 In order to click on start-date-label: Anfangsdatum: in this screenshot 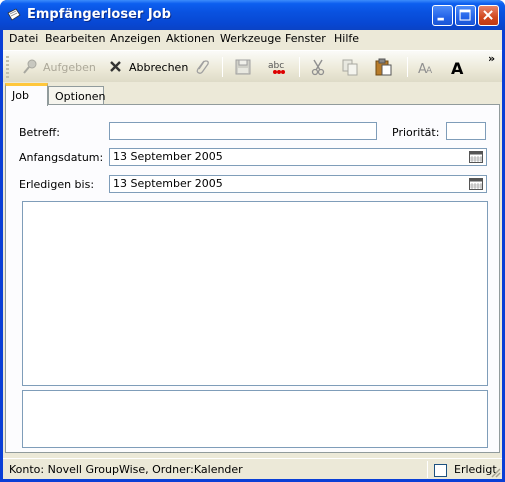, I will do `click(61, 157)`.